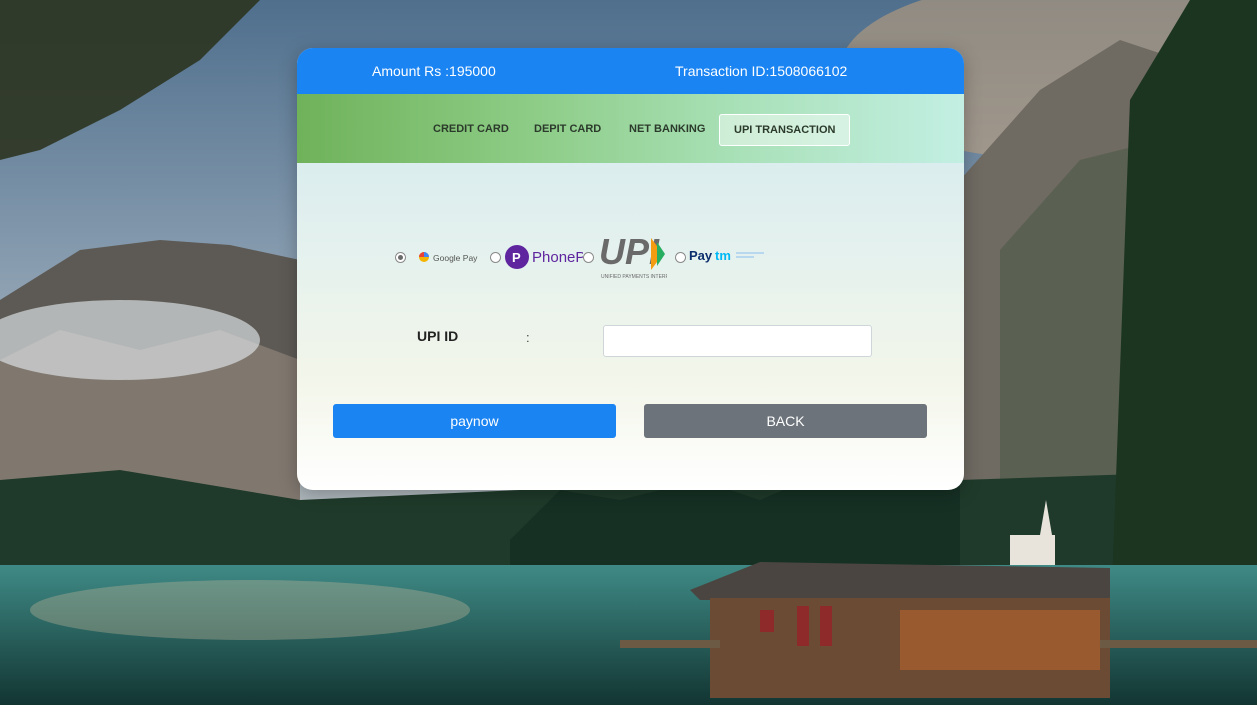  Describe the element at coordinates (785, 130) in the screenshot. I see `tab-upi-transaction: UPI TRANSACTION` at that location.